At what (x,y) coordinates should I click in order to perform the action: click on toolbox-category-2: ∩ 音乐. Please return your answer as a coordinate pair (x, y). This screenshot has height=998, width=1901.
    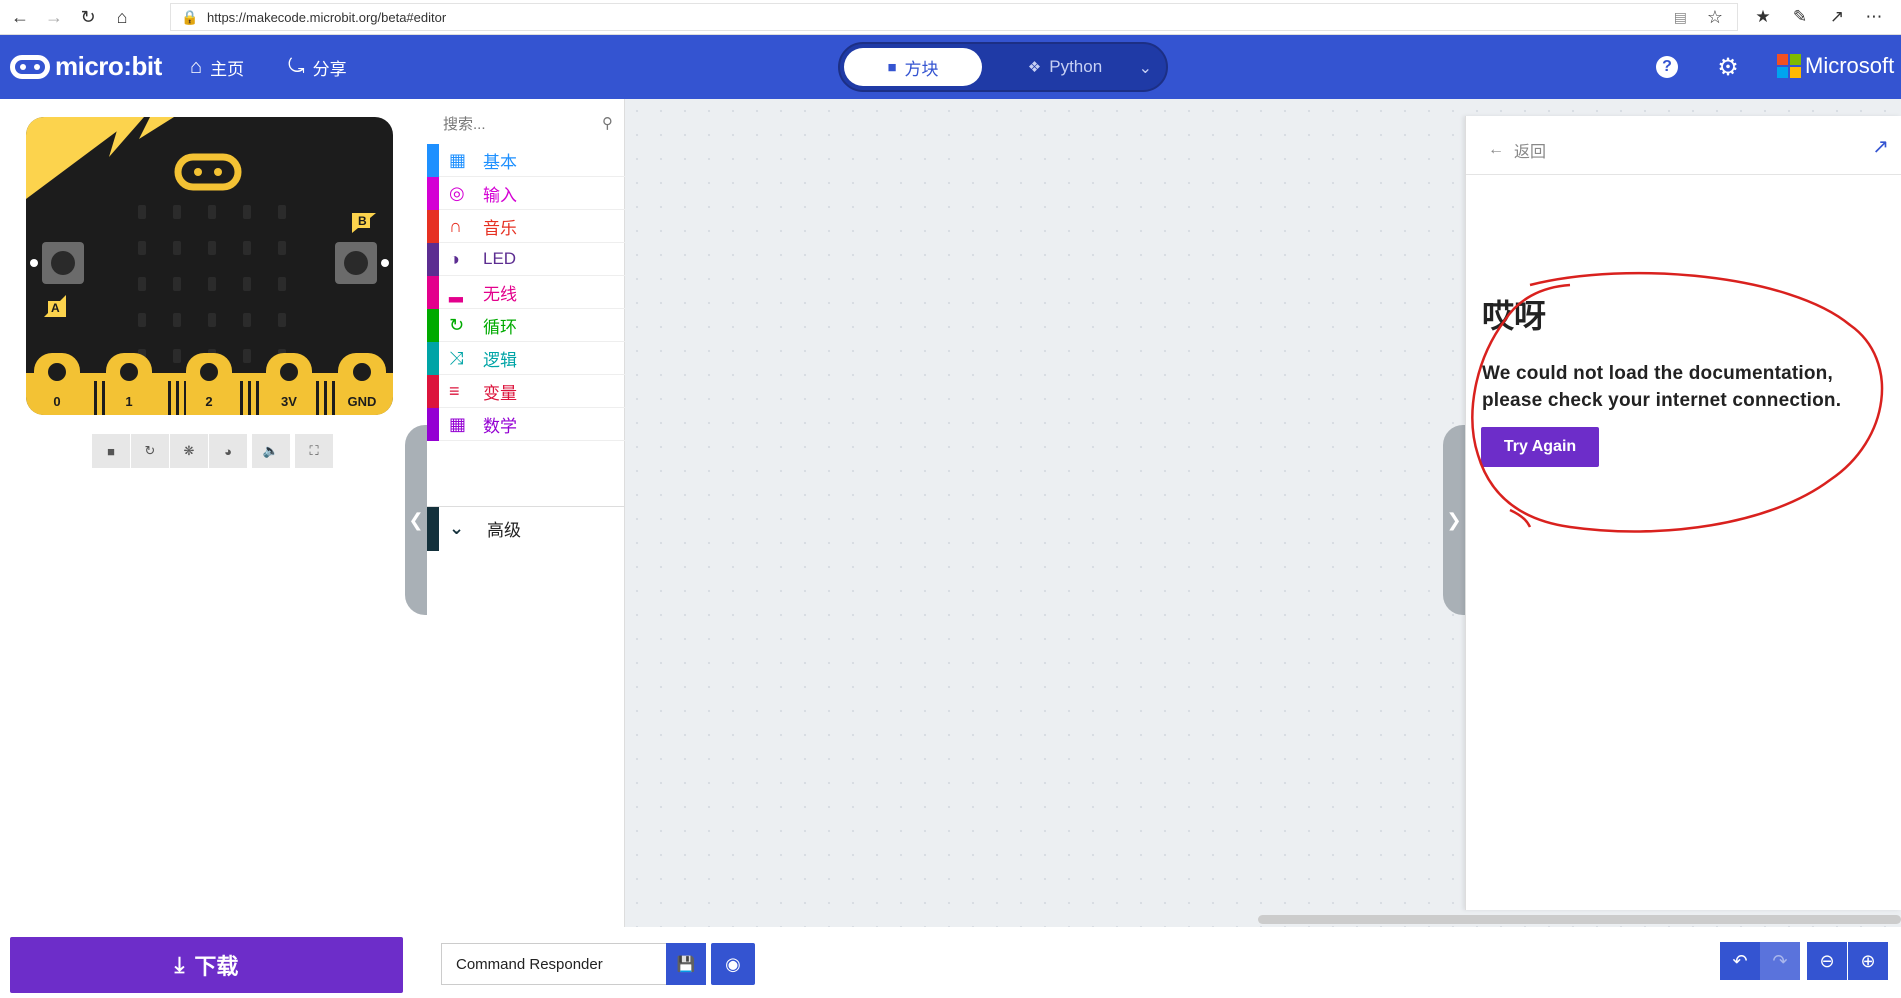
    Looking at the image, I should click on (526, 226).